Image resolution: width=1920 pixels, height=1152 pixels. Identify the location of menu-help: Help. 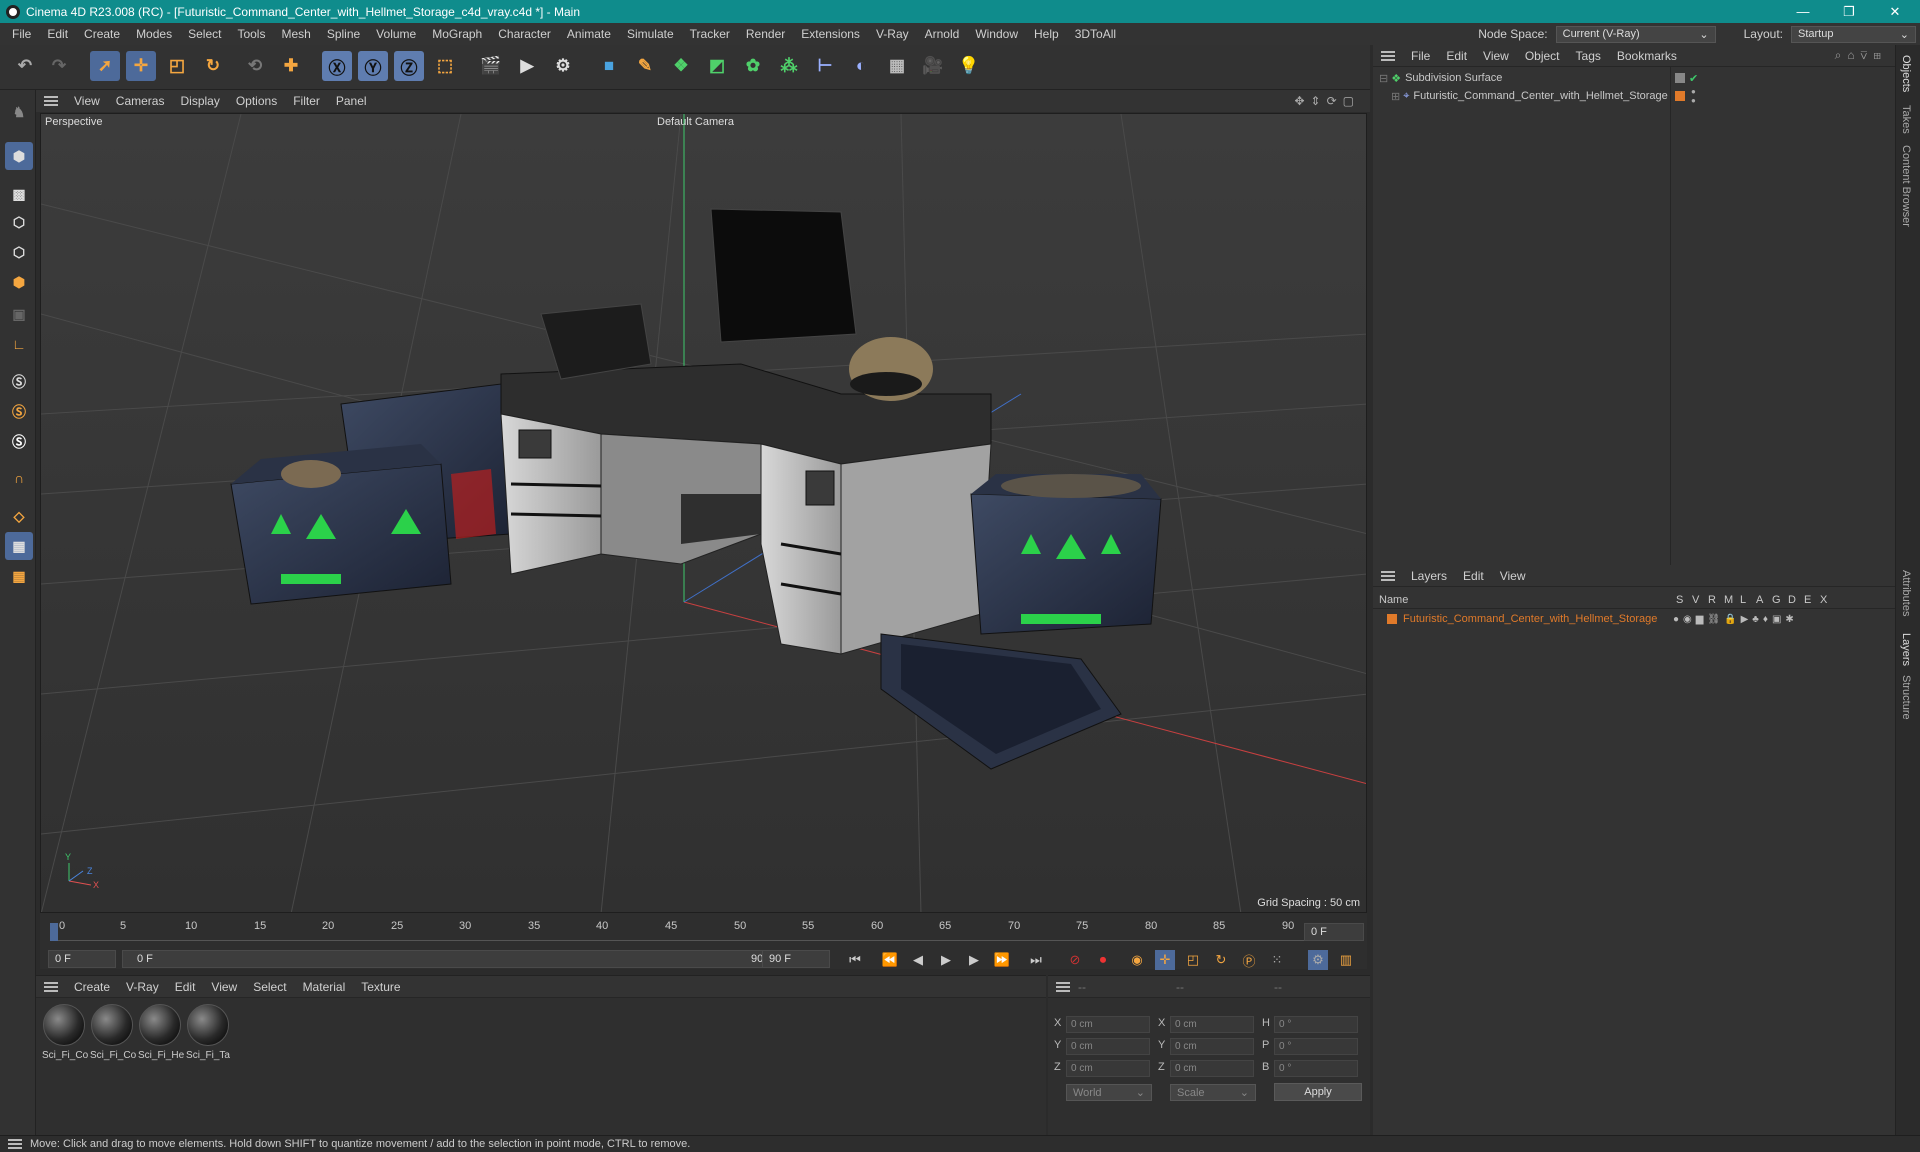
(1046, 34).